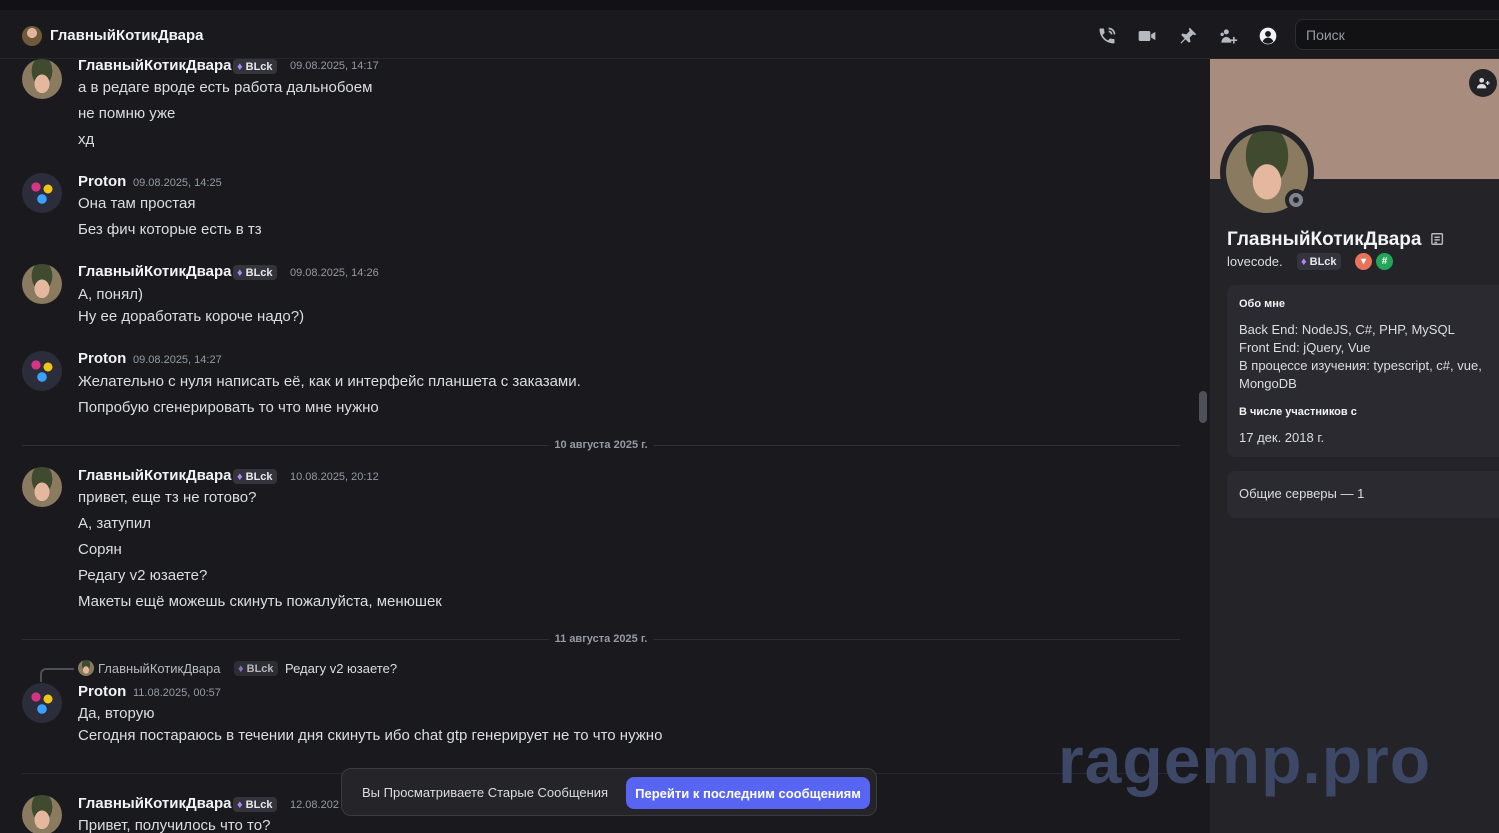  I want to click on profile-display-name: ГлавныйКотикДвара, so click(1324, 239).